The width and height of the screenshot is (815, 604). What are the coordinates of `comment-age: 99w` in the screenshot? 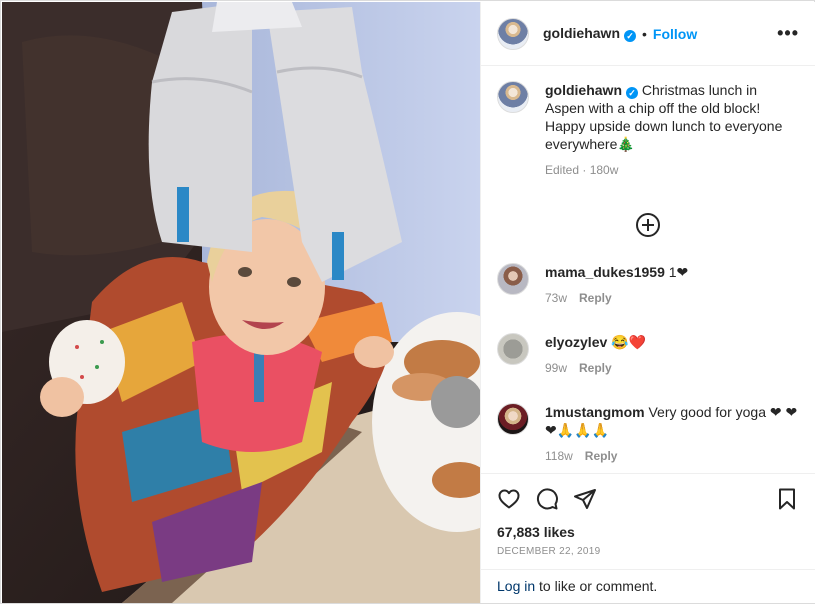 It's located at (556, 368).